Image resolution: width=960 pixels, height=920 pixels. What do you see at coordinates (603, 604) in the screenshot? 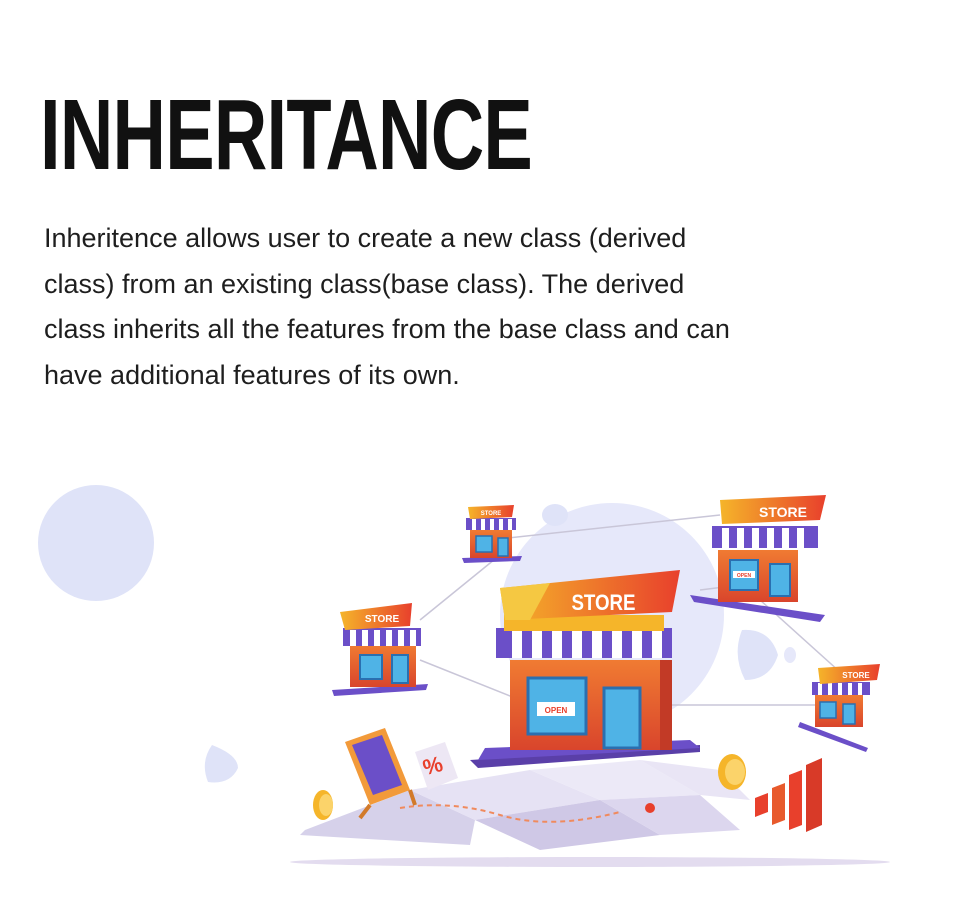
I see `main-store-sign: STORE` at bounding box center [603, 604].